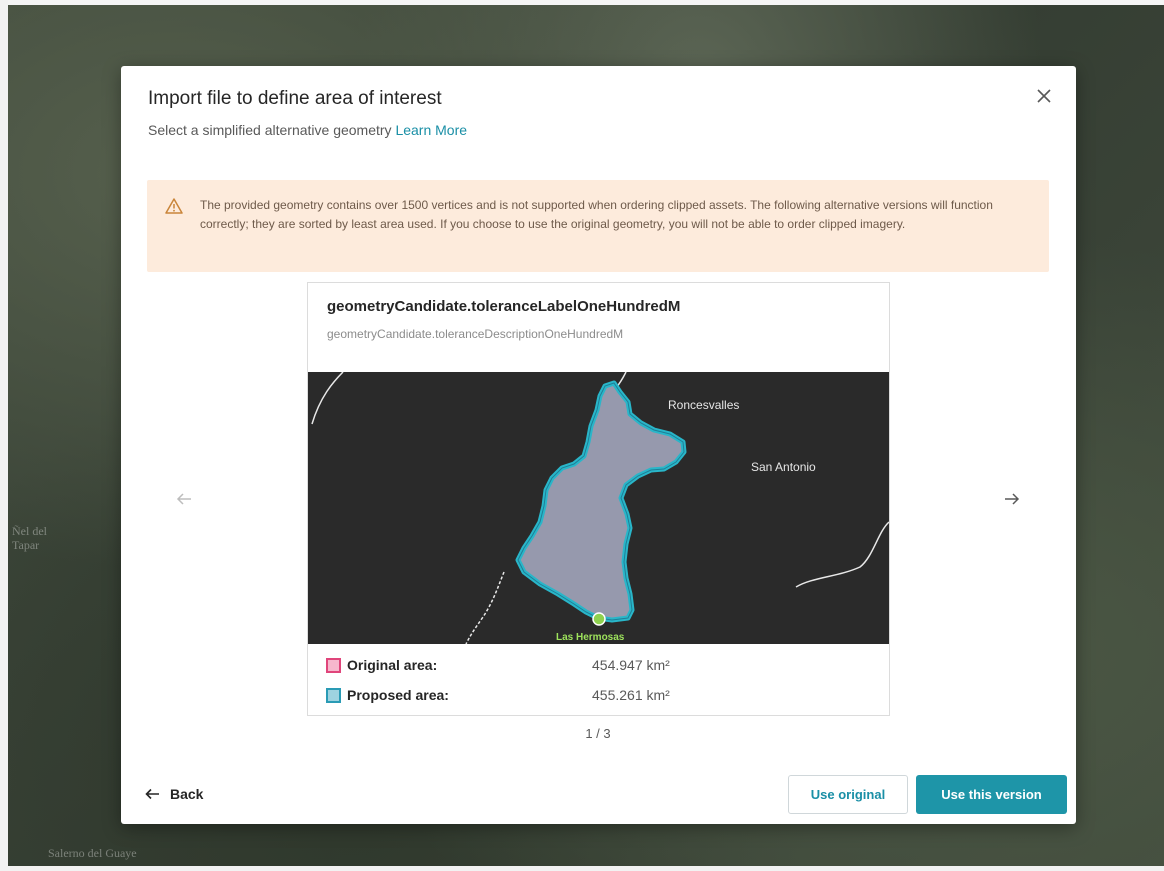  Describe the element at coordinates (582, 868) in the screenshot. I see `window-edge-bottom` at that location.